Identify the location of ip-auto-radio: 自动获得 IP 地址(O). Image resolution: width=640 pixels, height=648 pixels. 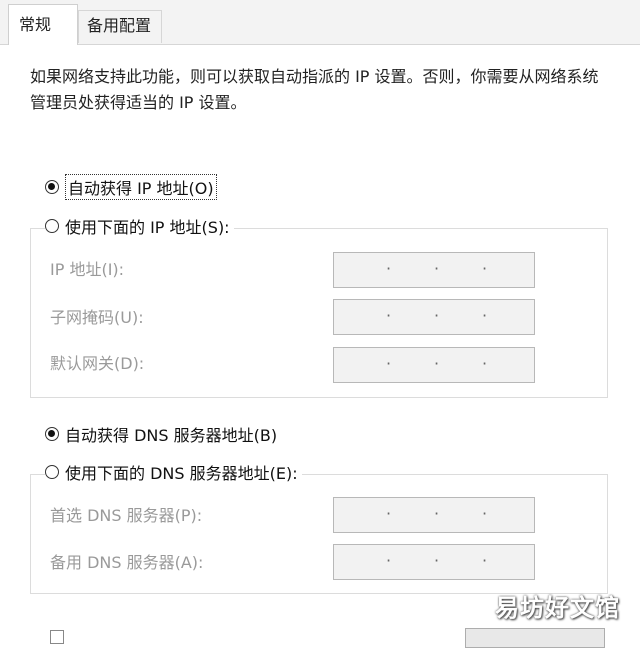
(133, 187).